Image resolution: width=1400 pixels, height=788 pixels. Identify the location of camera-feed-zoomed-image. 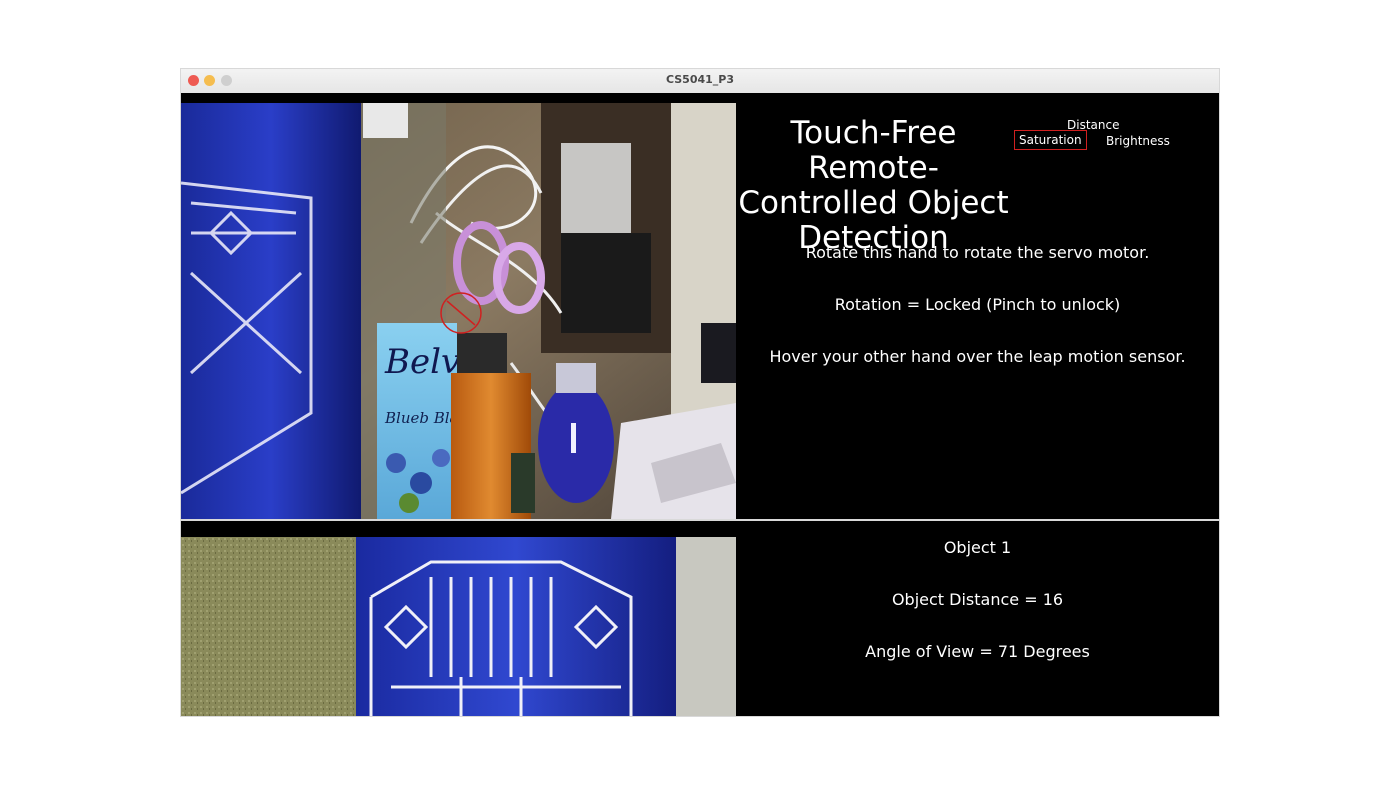
(458, 626).